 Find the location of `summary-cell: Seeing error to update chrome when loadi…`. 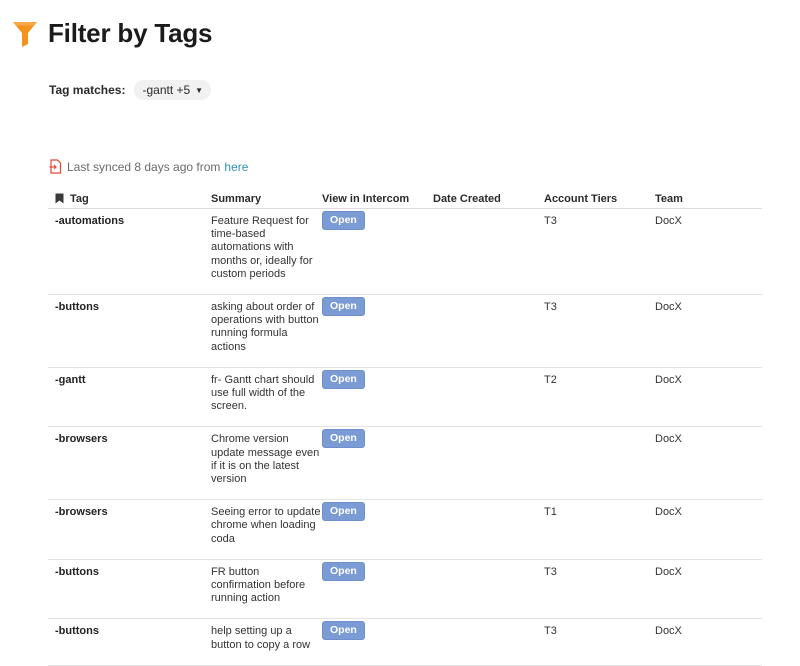

summary-cell: Seeing error to update chrome when loadi… is located at coordinates (266, 529).